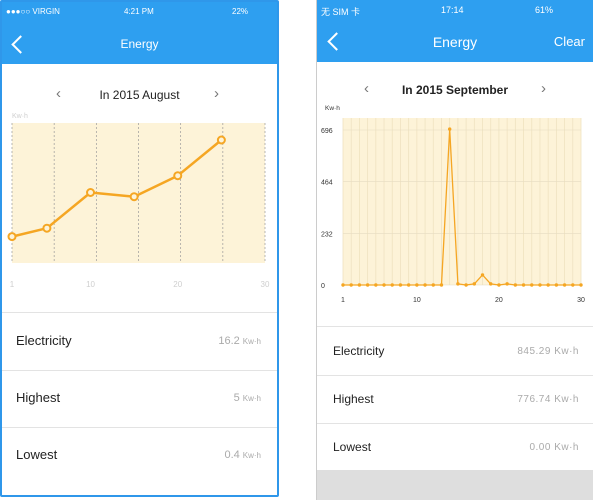 This screenshot has height=500, width=593. I want to click on right-stat-row-lowest: Lowest 0.00 Kw·h, so click(455, 447).